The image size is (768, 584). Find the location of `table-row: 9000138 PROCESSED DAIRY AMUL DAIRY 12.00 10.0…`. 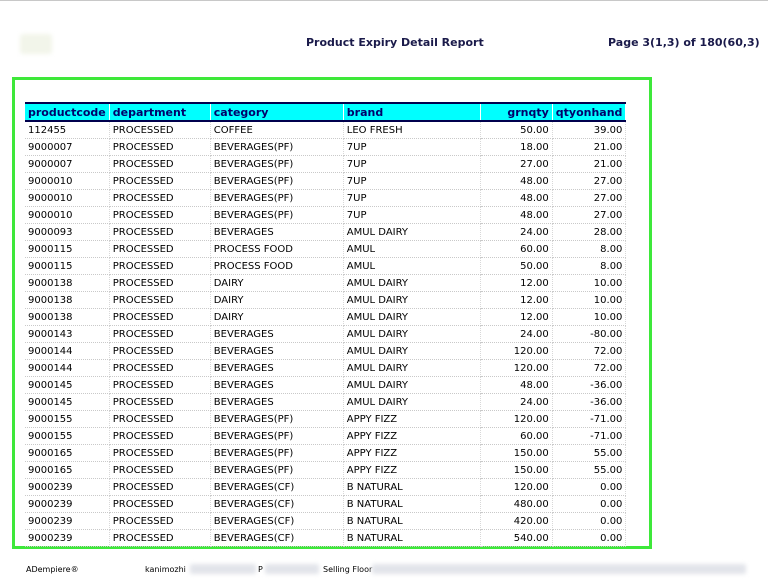

table-row: 9000138 PROCESSED DAIRY AMUL DAIRY 12.00 10.0… is located at coordinates (326, 317).